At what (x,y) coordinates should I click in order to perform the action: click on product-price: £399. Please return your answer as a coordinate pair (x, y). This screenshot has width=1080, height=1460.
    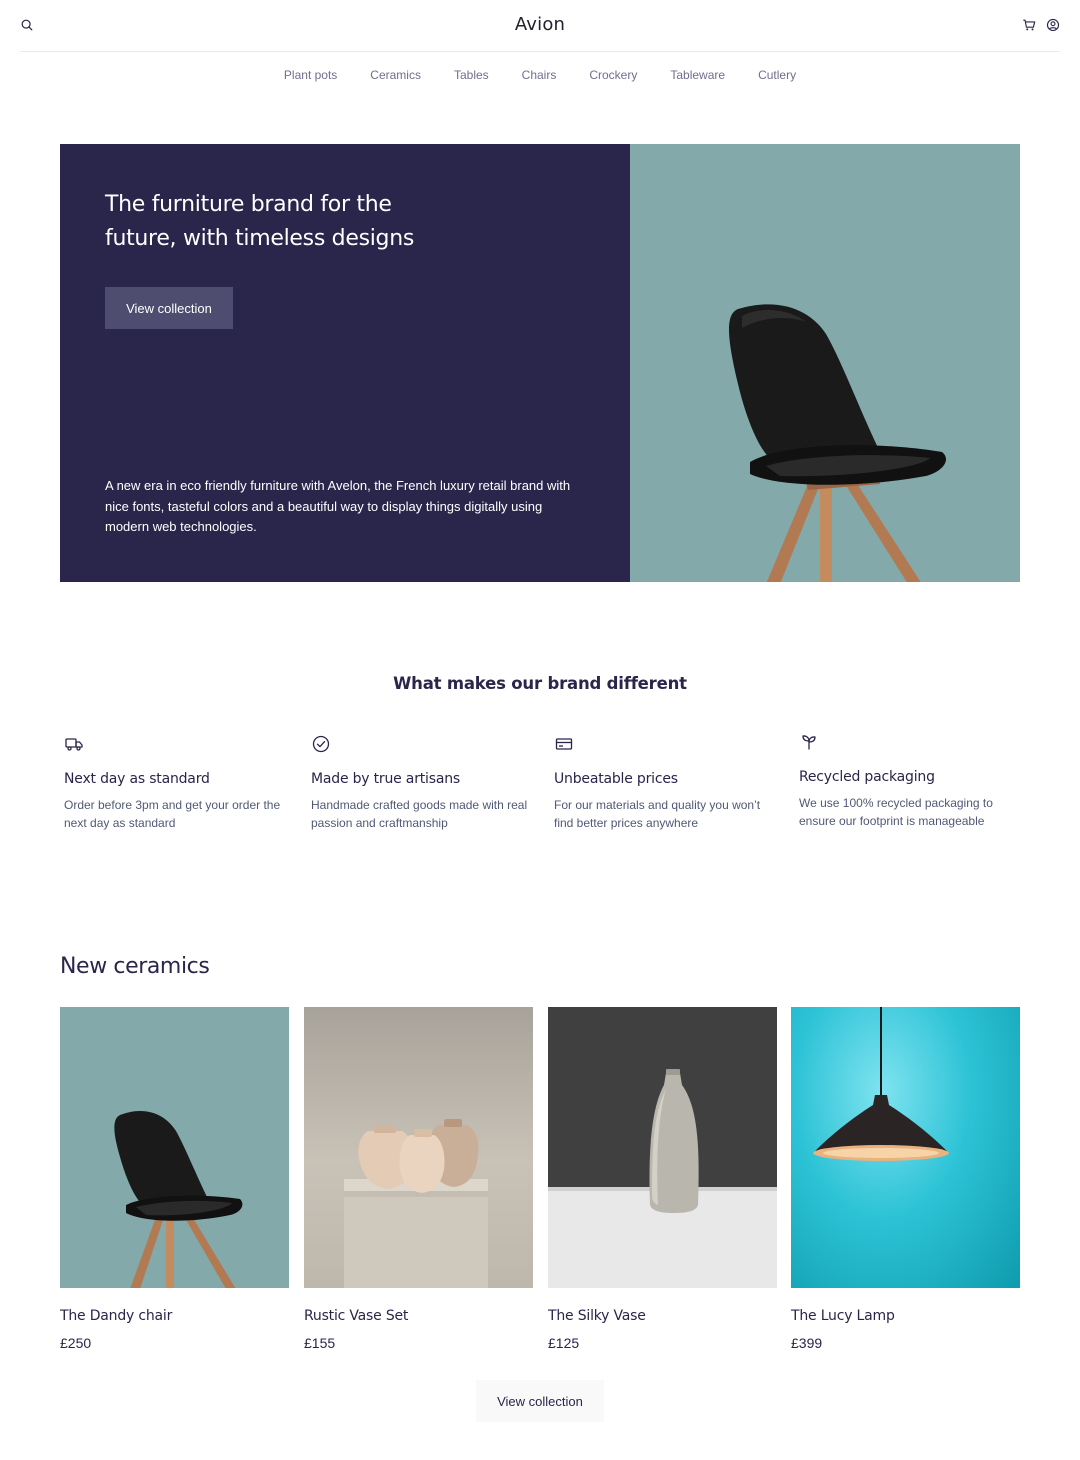
    Looking at the image, I should click on (807, 1343).